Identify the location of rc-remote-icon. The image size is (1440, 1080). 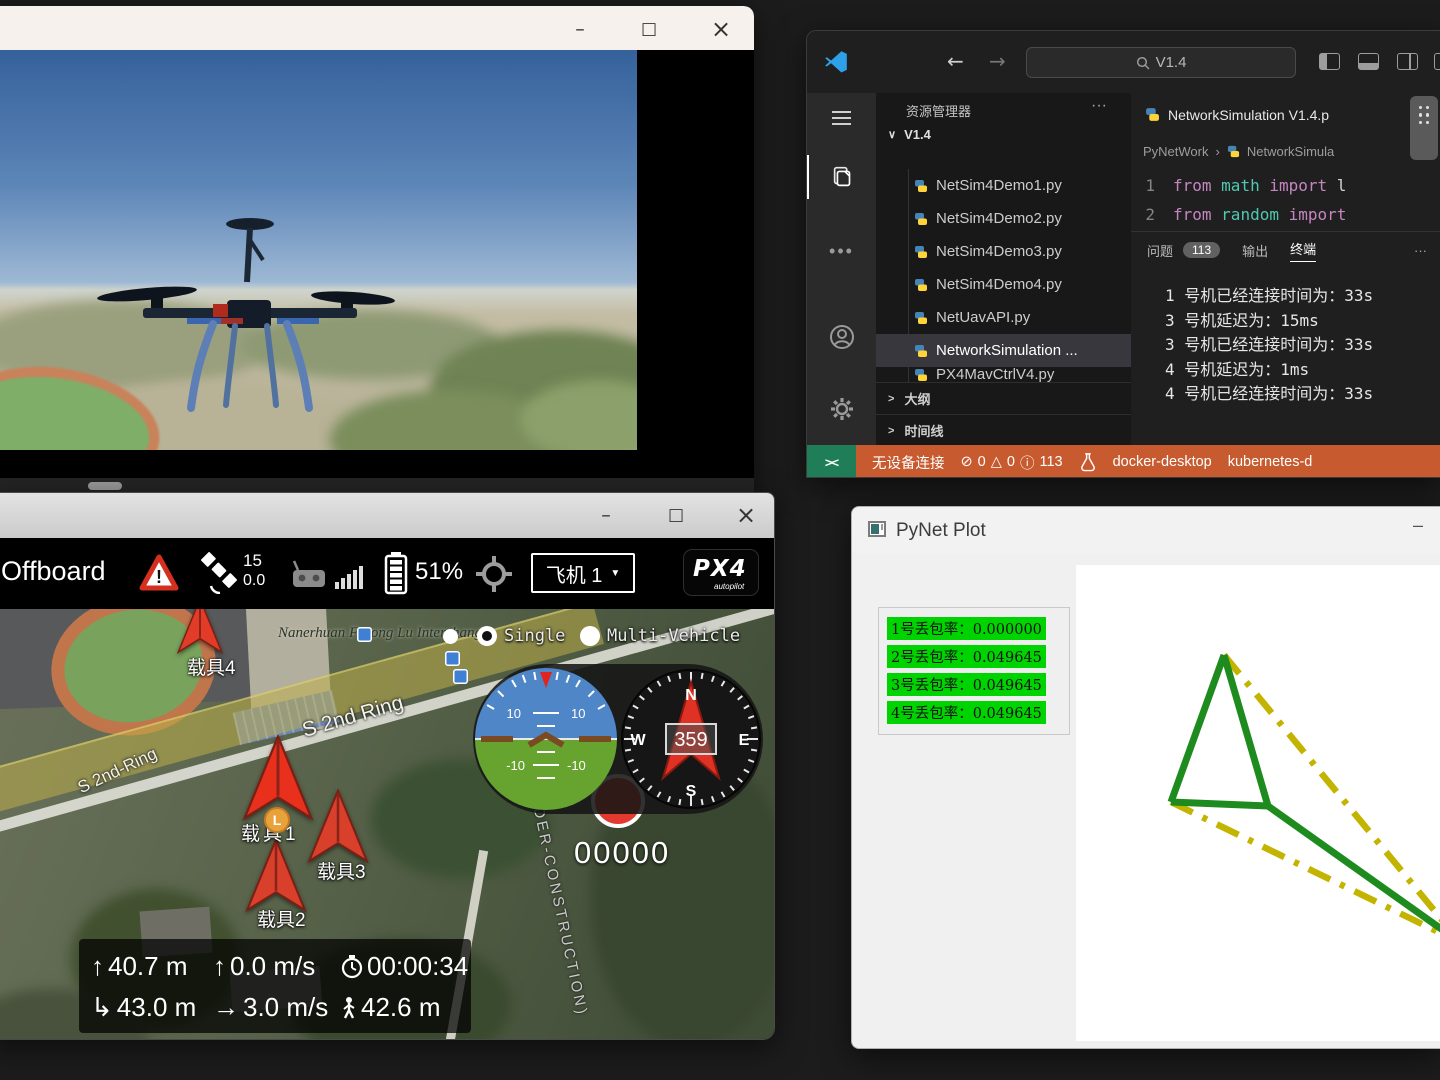
(309, 574).